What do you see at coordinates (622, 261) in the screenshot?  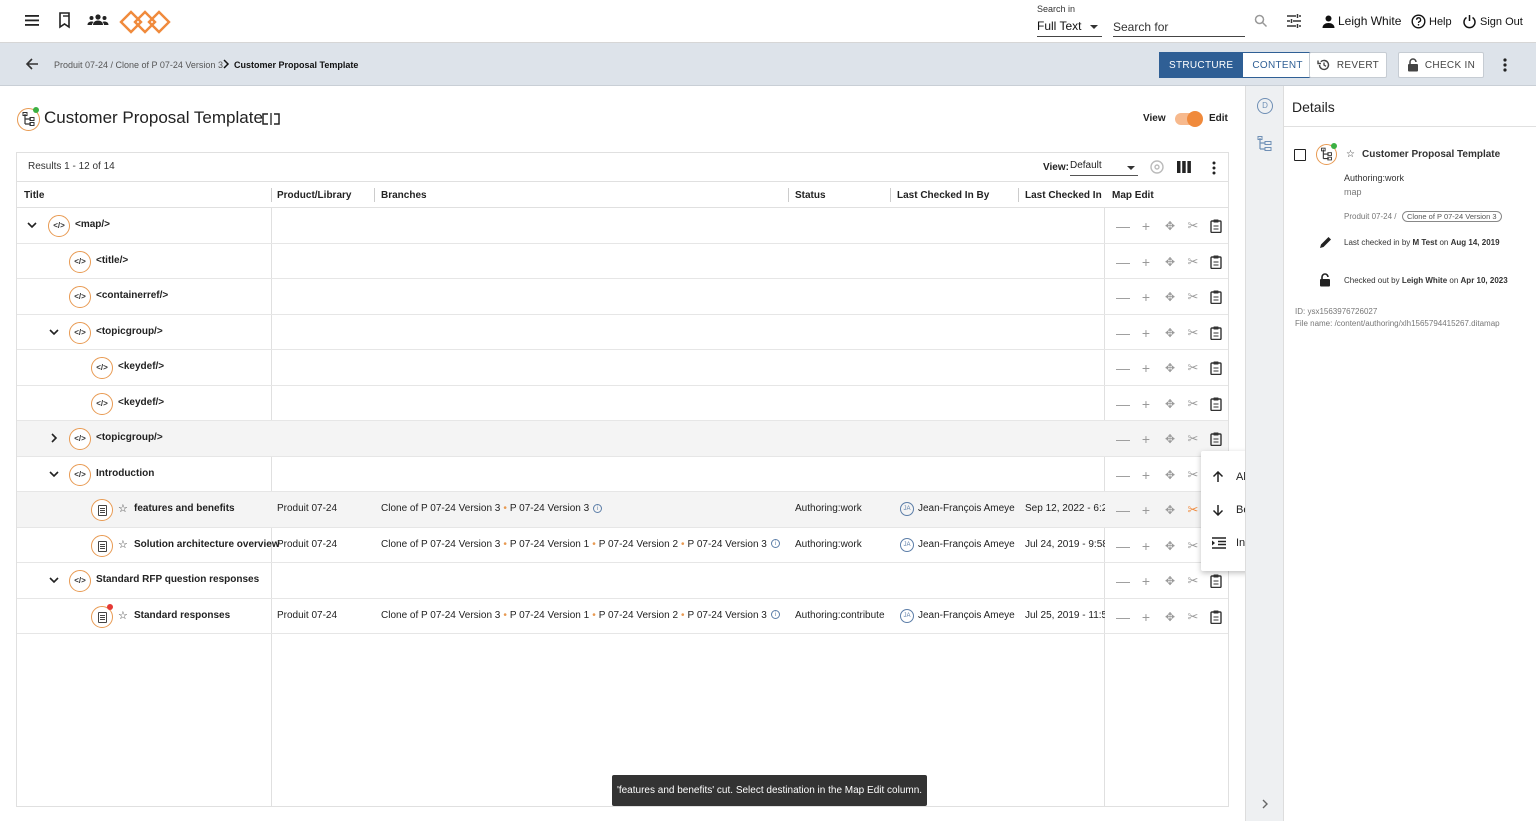 I see `table-row: </> <title/> — + ✥ ✂` at bounding box center [622, 261].